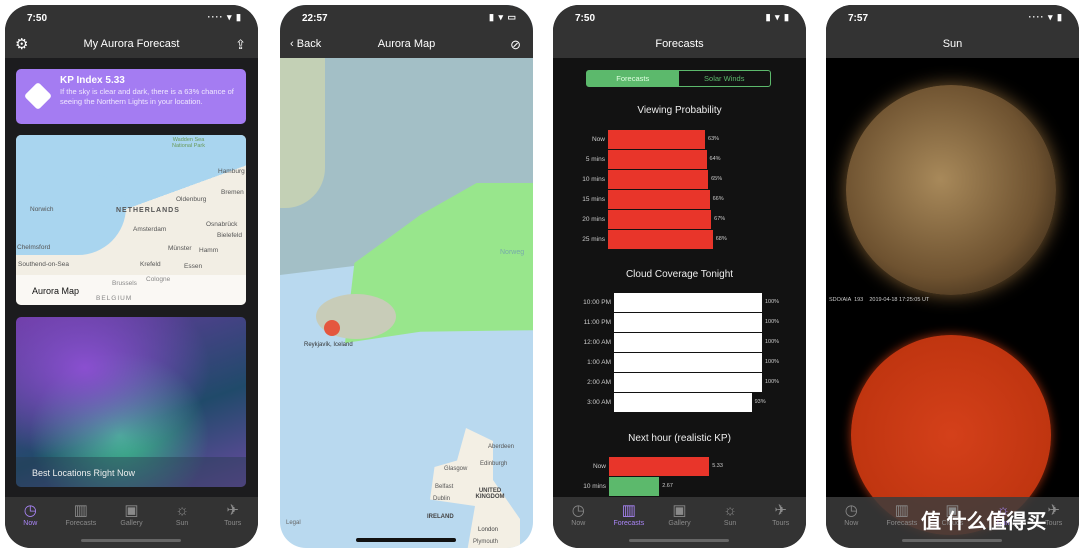  Describe the element at coordinates (231, 171) in the screenshot. I see `map-label: Hamburg` at that location.